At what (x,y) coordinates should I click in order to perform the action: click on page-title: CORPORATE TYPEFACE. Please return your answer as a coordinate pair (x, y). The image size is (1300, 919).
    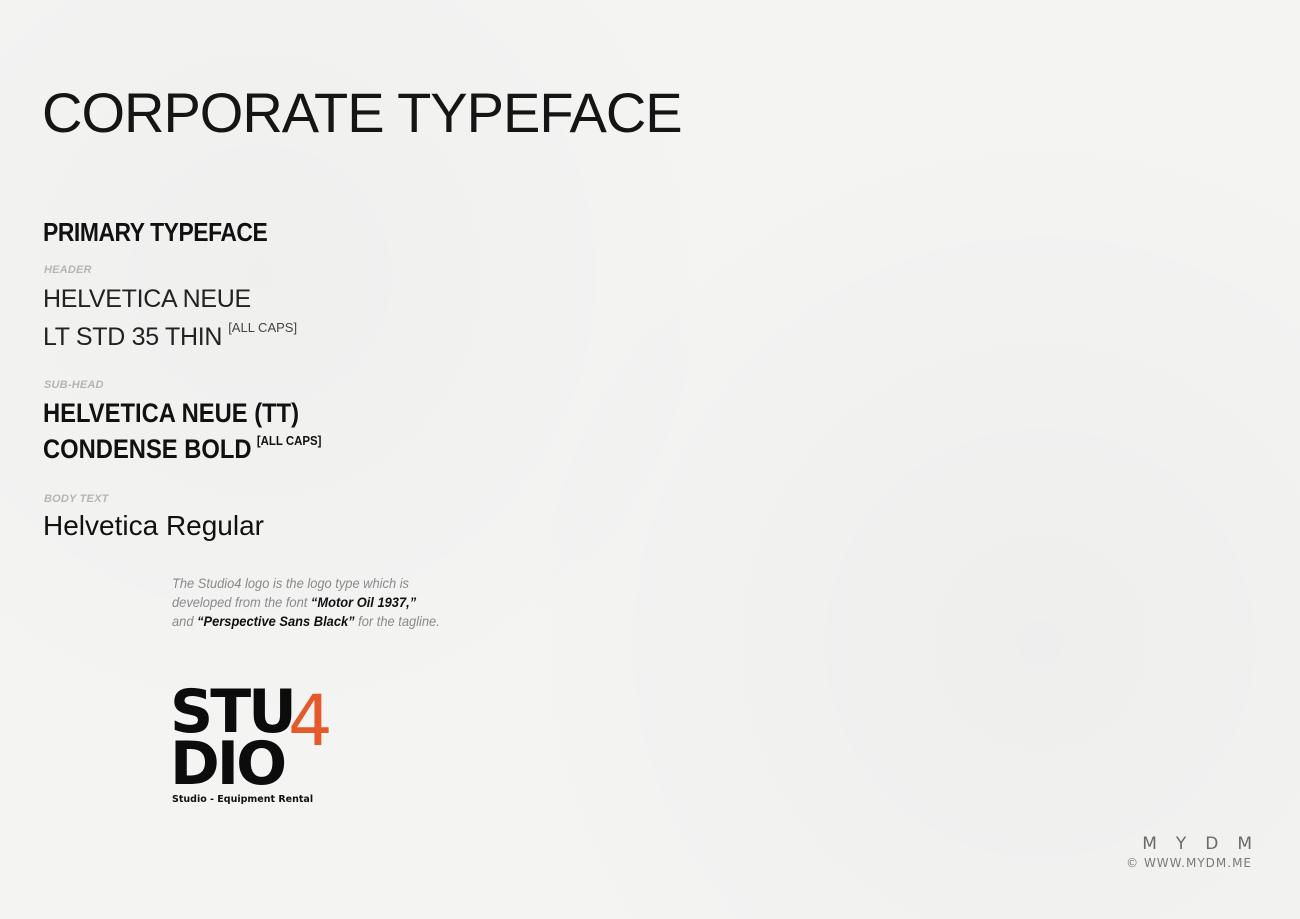
    Looking at the image, I should click on (362, 112).